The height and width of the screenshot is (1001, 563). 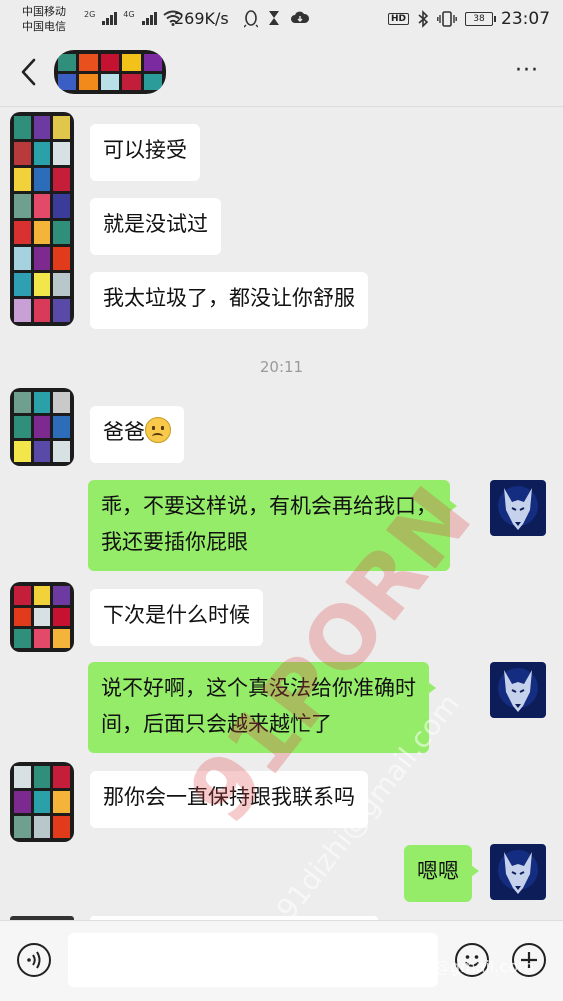 What do you see at coordinates (526, 19) in the screenshot?
I see `status-time: 23:07` at bounding box center [526, 19].